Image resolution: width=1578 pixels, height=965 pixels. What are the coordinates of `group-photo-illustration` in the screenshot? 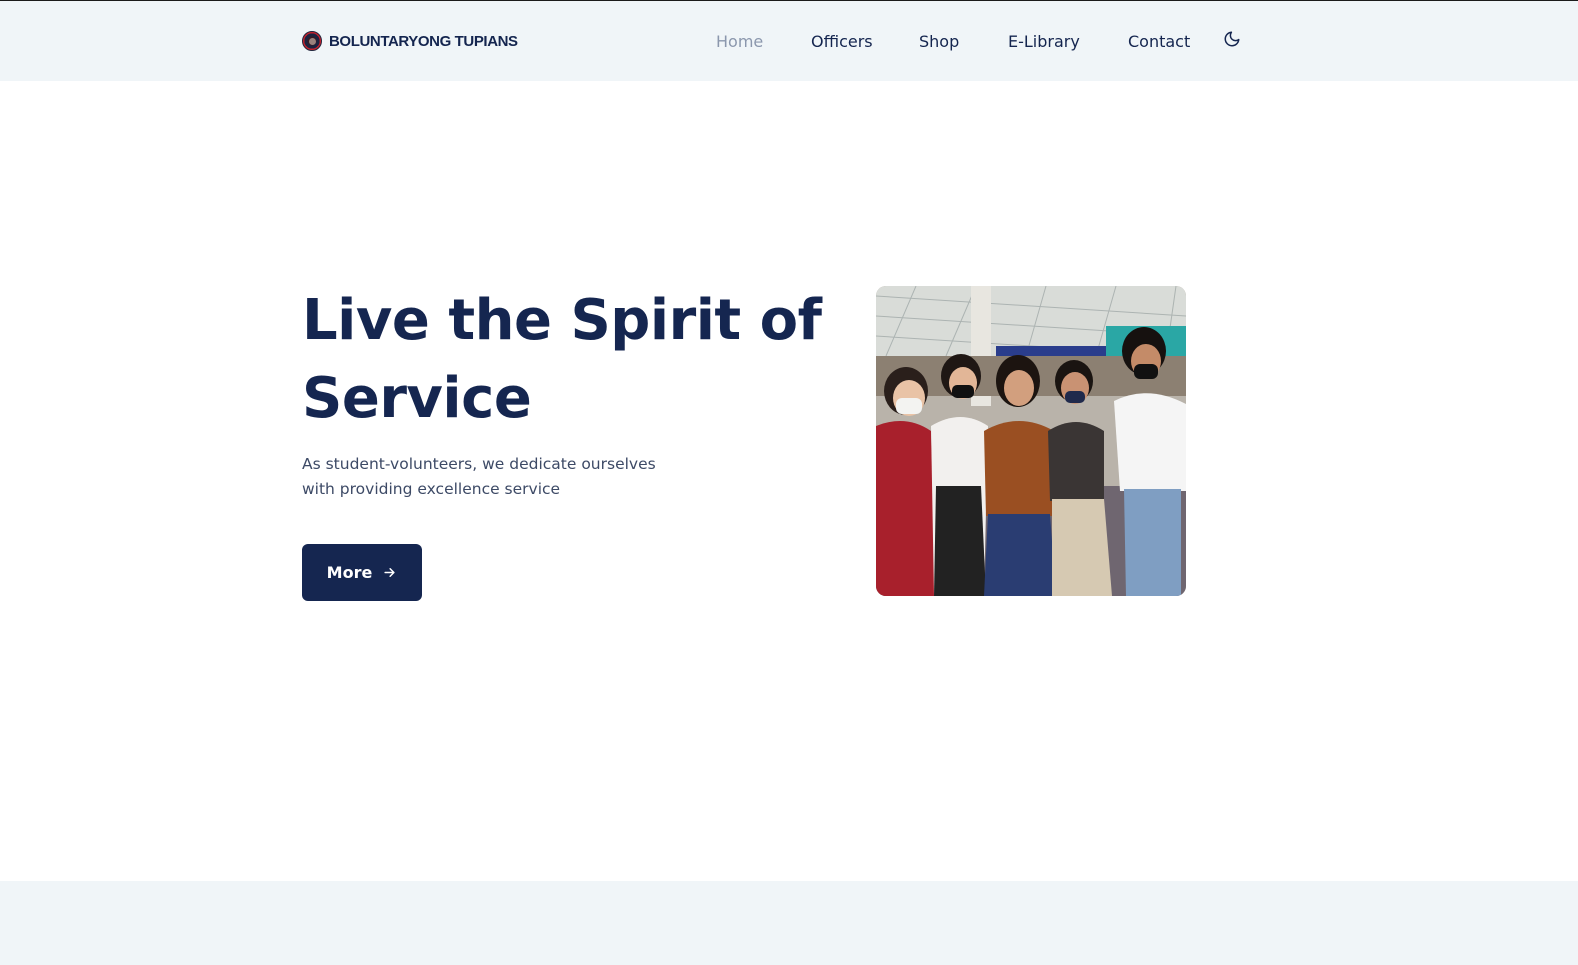 It's located at (1031, 441).